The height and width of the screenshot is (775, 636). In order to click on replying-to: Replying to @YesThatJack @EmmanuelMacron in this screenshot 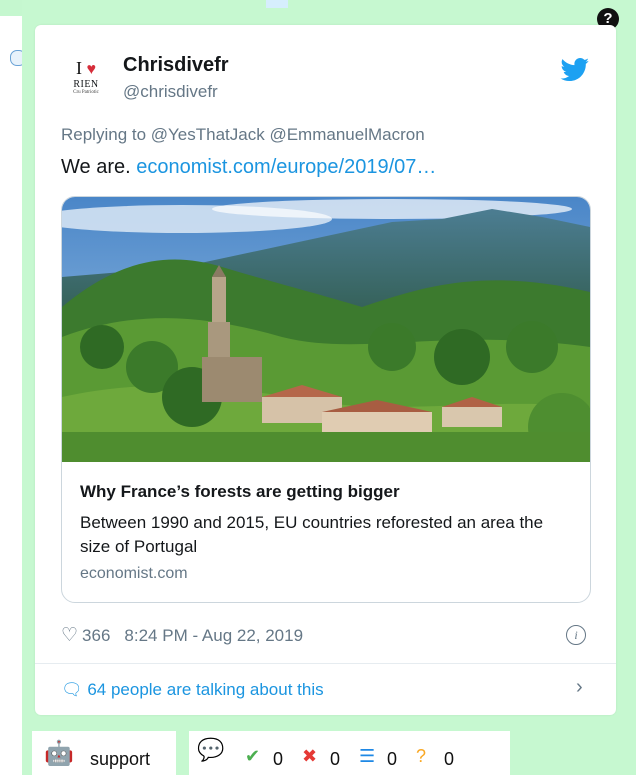, I will do `click(243, 135)`.